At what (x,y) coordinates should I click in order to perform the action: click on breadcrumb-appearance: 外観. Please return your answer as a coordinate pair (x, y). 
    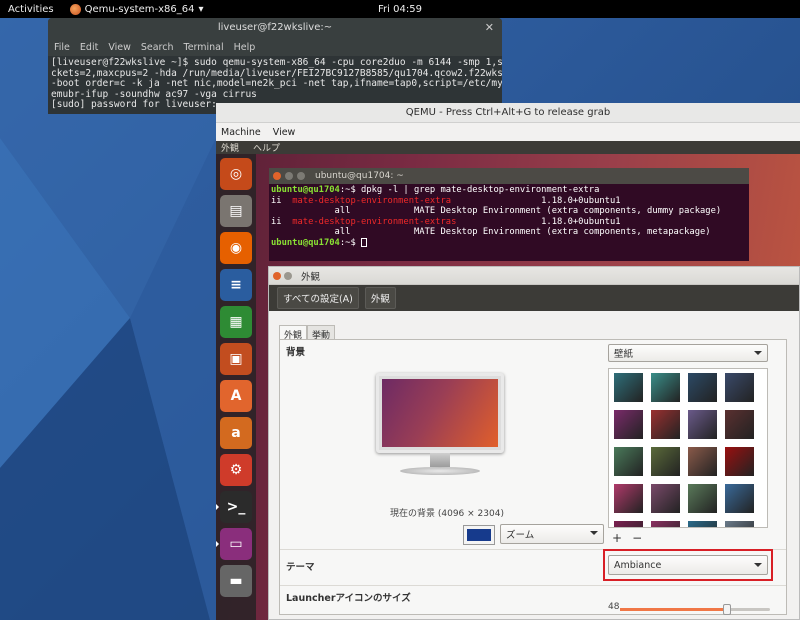
    Looking at the image, I should click on (380, 298).